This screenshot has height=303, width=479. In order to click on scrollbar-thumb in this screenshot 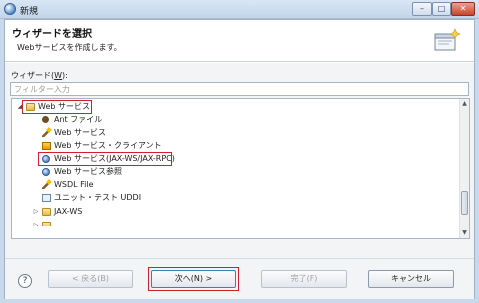, I will do `click(464, 203)`.